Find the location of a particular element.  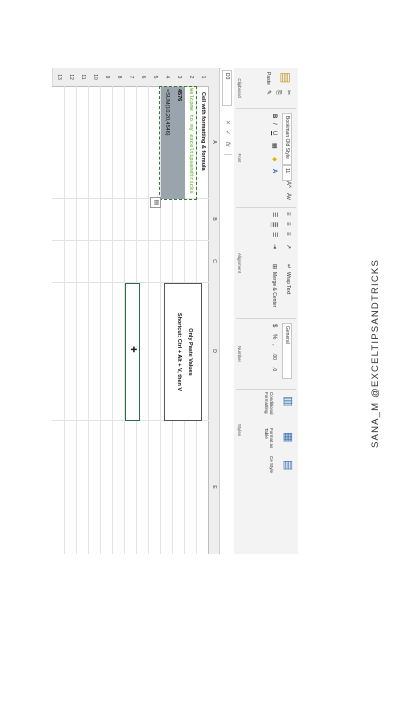

formula-bar: D3 ✕ ✓ fx is located at coordinates (226, 311).